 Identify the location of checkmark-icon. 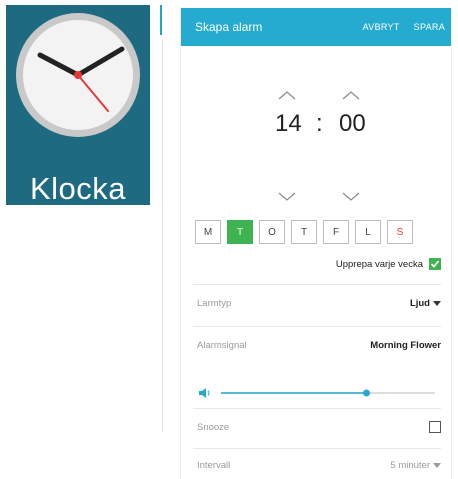
(435, 264).